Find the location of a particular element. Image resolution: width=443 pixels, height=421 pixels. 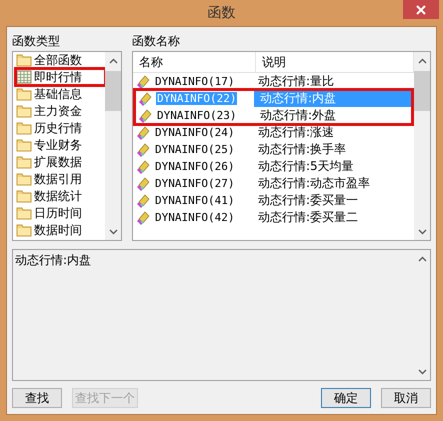

function-row: DYNAINFO(26) 动态行情:5天均量 is located at coordinates (273, 166).